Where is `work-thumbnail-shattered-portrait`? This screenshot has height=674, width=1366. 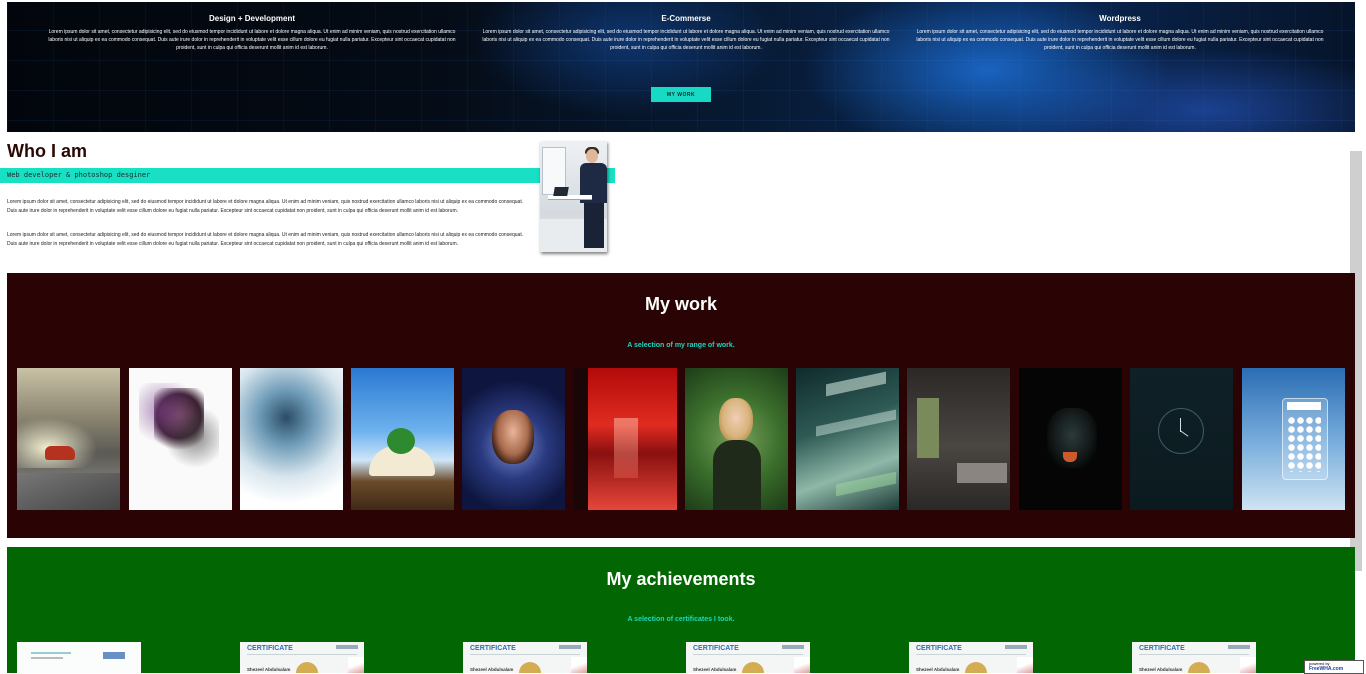
work-thumbnail-shattered-portrait is located at coordinates (291, 439).